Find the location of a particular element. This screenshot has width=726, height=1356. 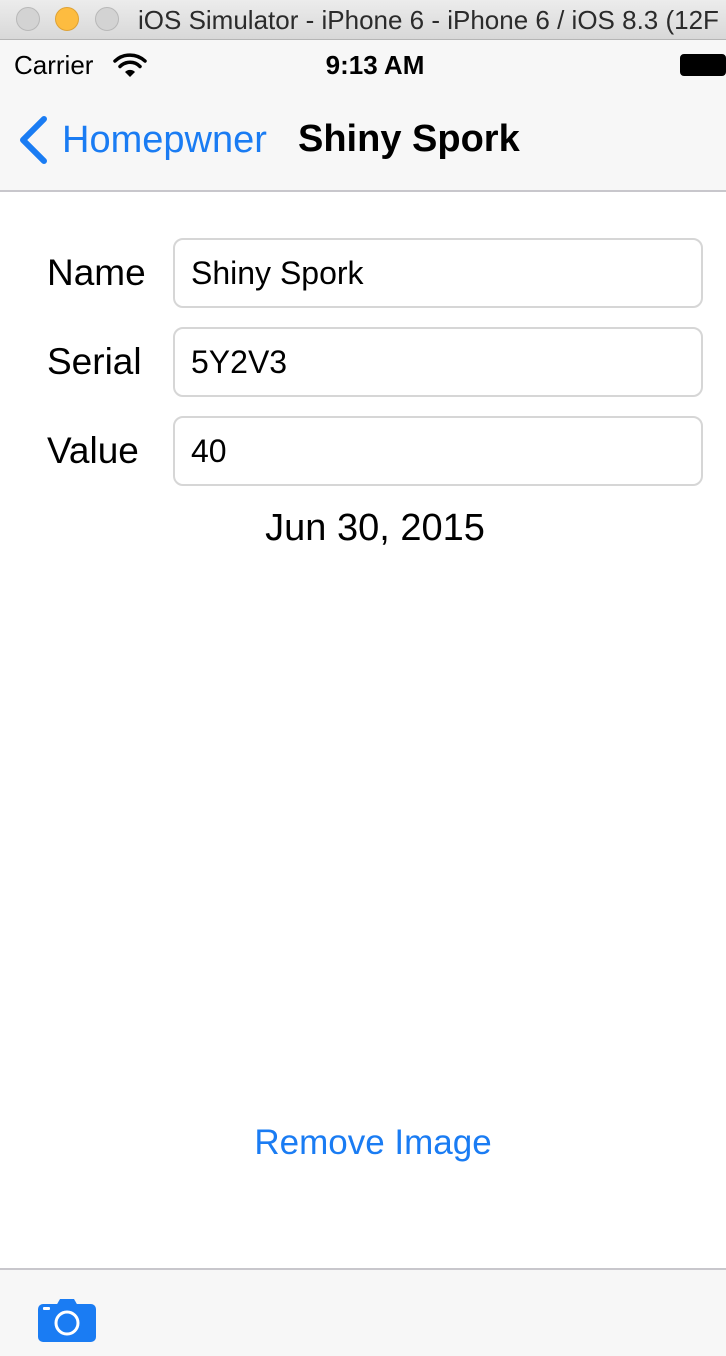

chevron-left-icon is located at coordinates (33, 140).